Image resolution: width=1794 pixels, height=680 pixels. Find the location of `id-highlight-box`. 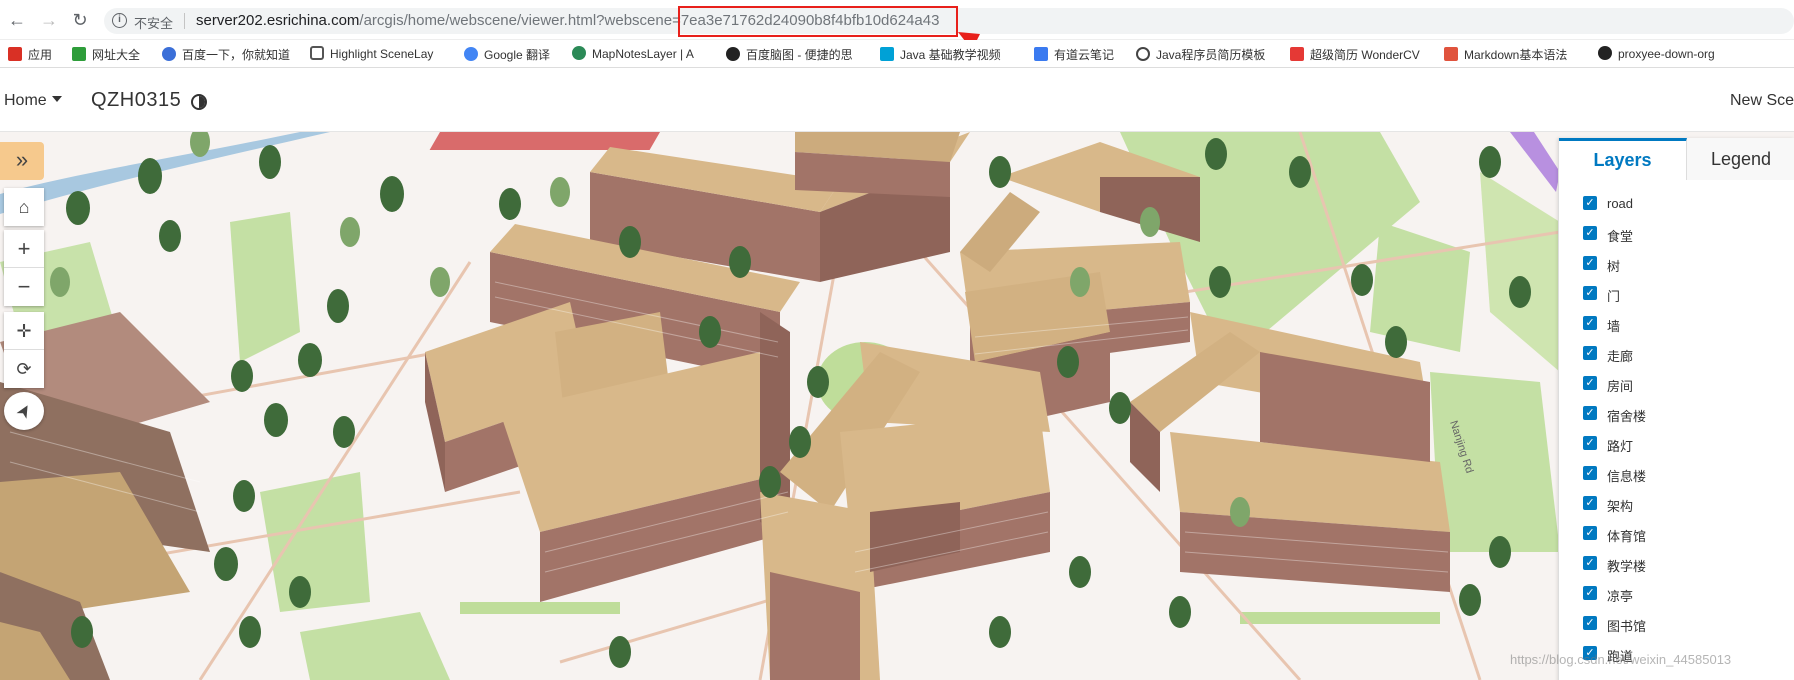

id-highlight-box is located at coordinates (818, 21).